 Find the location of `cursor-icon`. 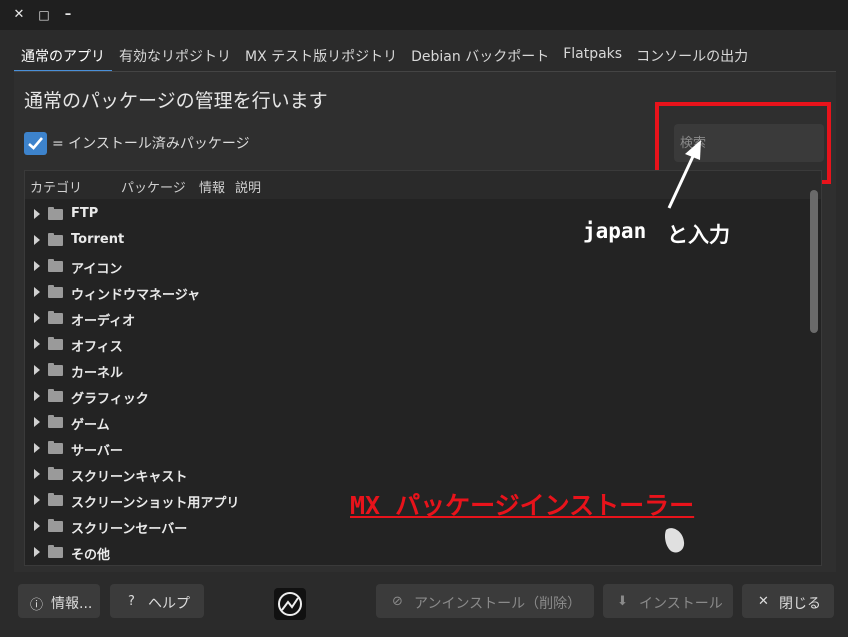

cursor-icon is located at coordinates (674, 540).